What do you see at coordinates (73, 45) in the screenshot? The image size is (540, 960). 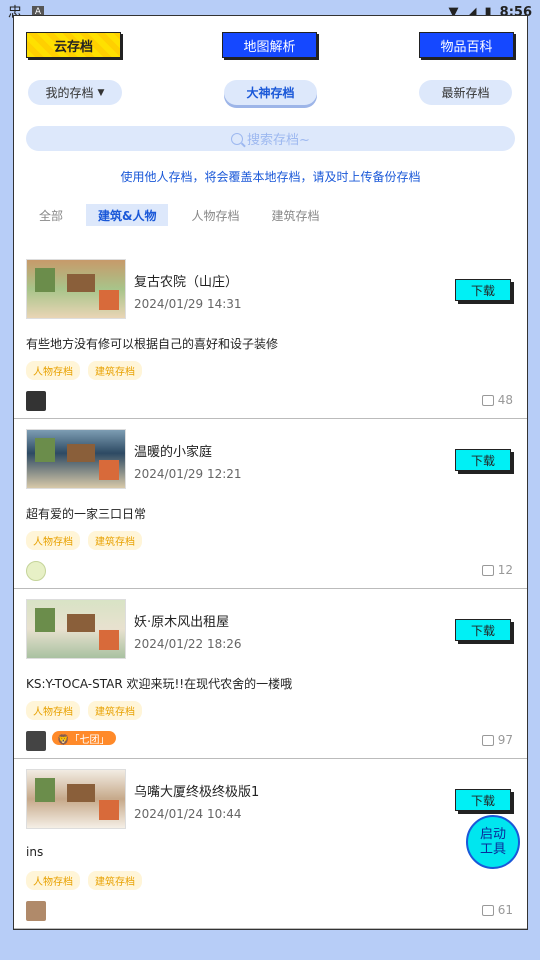 I see `tab-cloud-save: 云存档` at bounding box center [73, 45].